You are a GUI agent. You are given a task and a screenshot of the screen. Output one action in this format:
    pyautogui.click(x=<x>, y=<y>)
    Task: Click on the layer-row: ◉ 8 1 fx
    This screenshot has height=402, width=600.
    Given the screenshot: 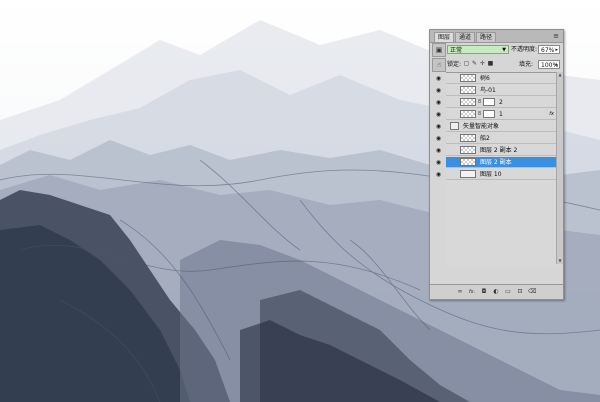 What is the action you would take?
    pyautogui.click(x=496, y=114)
    